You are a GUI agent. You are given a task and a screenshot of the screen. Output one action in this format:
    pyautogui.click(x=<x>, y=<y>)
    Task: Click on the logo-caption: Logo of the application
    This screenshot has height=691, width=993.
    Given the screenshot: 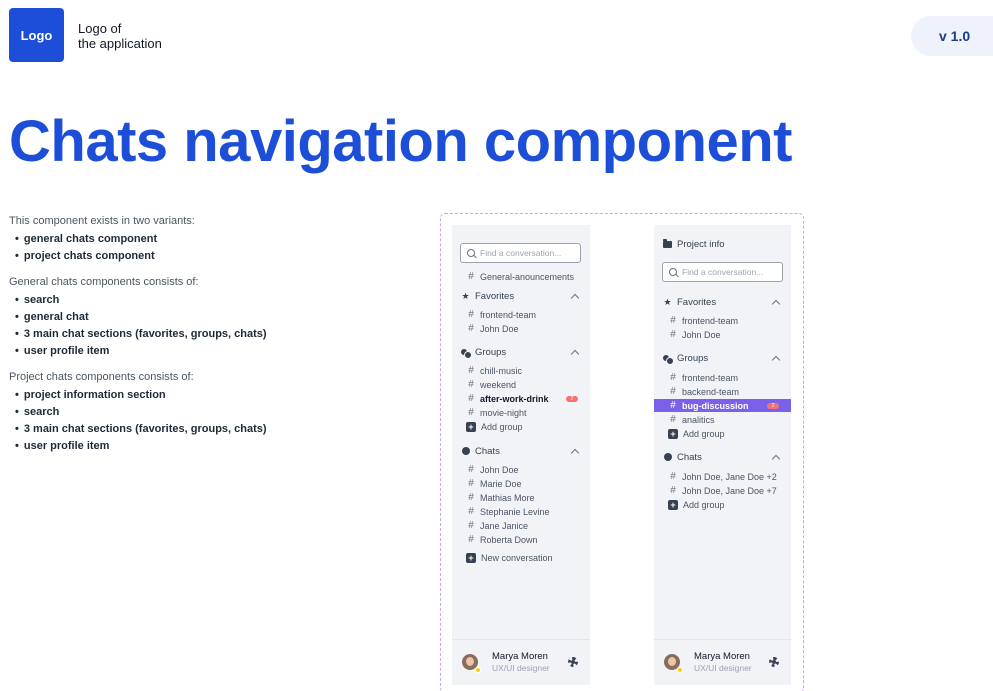 What is the action you would take?
    pyautogui.click(x=120, y=36)
    